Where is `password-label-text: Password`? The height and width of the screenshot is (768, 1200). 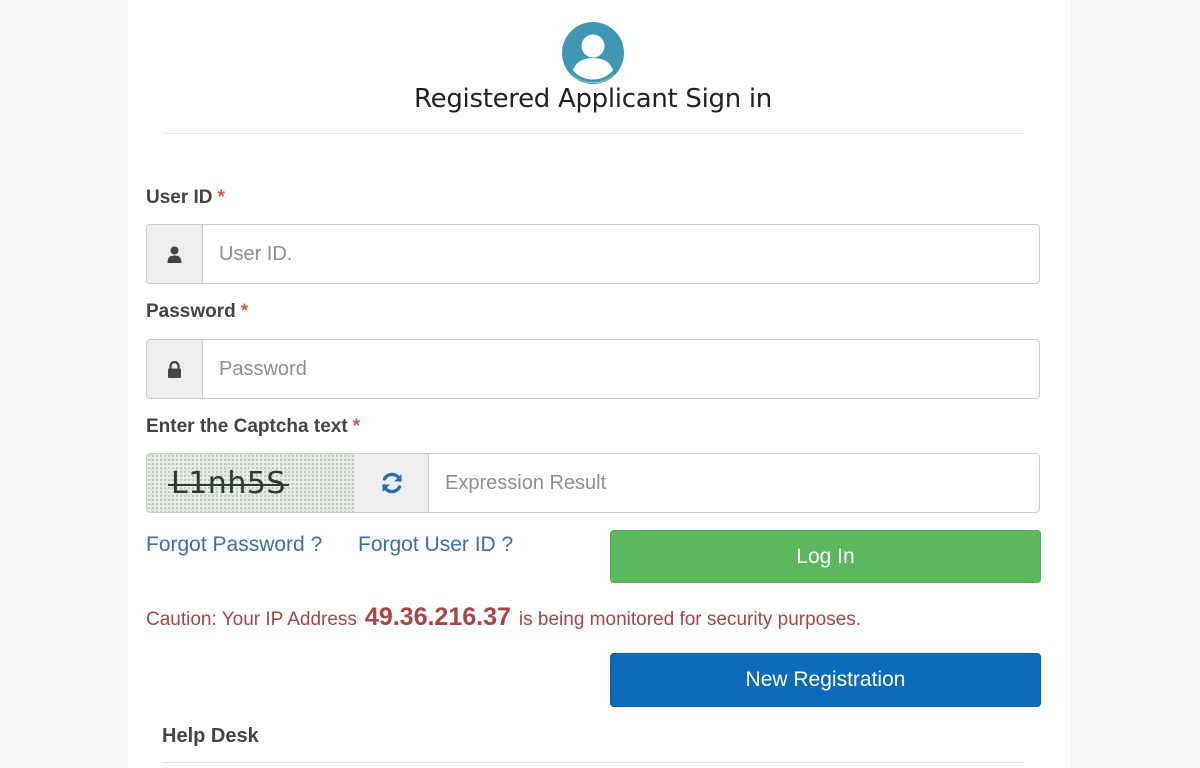 password-label-text: Password is located at coordinates (191, 311).